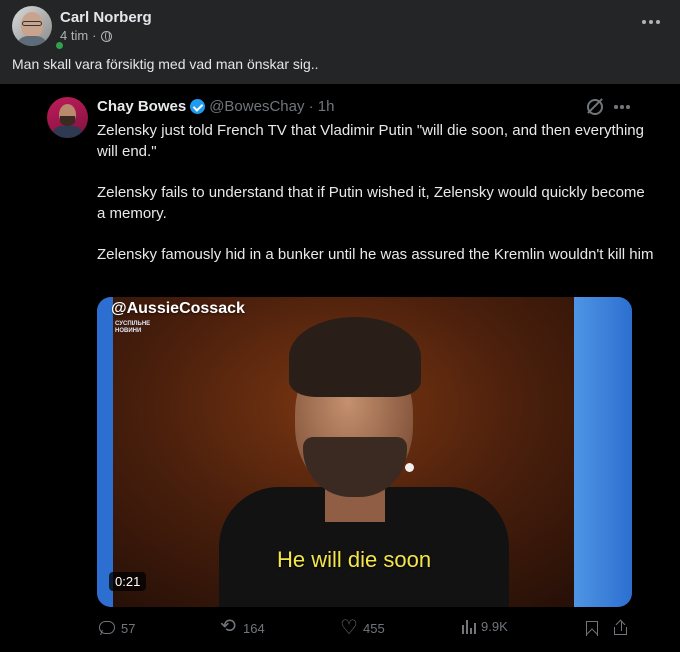 The height and width of the screenshot is (652, 680). What do you see at coordinates (59, 45) in the screenshot?
I see `online-status-dot` at bounding box center [59, 45].